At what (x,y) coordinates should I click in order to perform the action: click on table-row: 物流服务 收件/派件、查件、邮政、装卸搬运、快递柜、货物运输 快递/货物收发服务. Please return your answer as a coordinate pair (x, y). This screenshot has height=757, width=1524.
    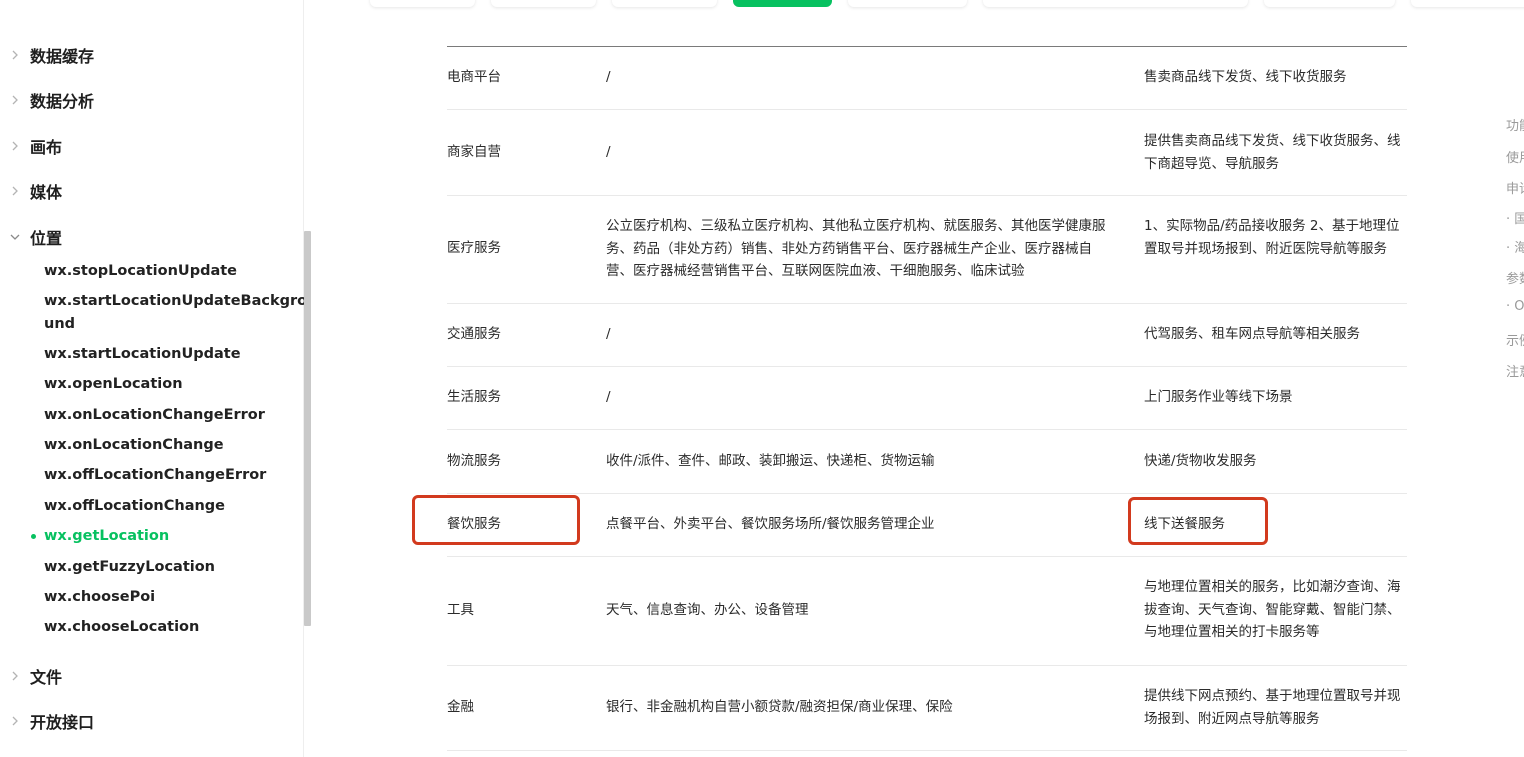
    Looking at the image, I should click on (927, 462).